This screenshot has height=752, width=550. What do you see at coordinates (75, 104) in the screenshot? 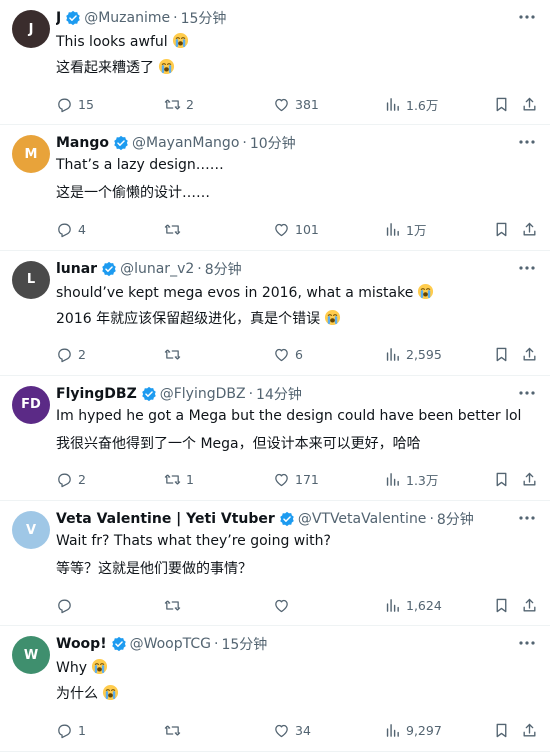
I see `reply-button: 15` at bounding box center [75, 104].